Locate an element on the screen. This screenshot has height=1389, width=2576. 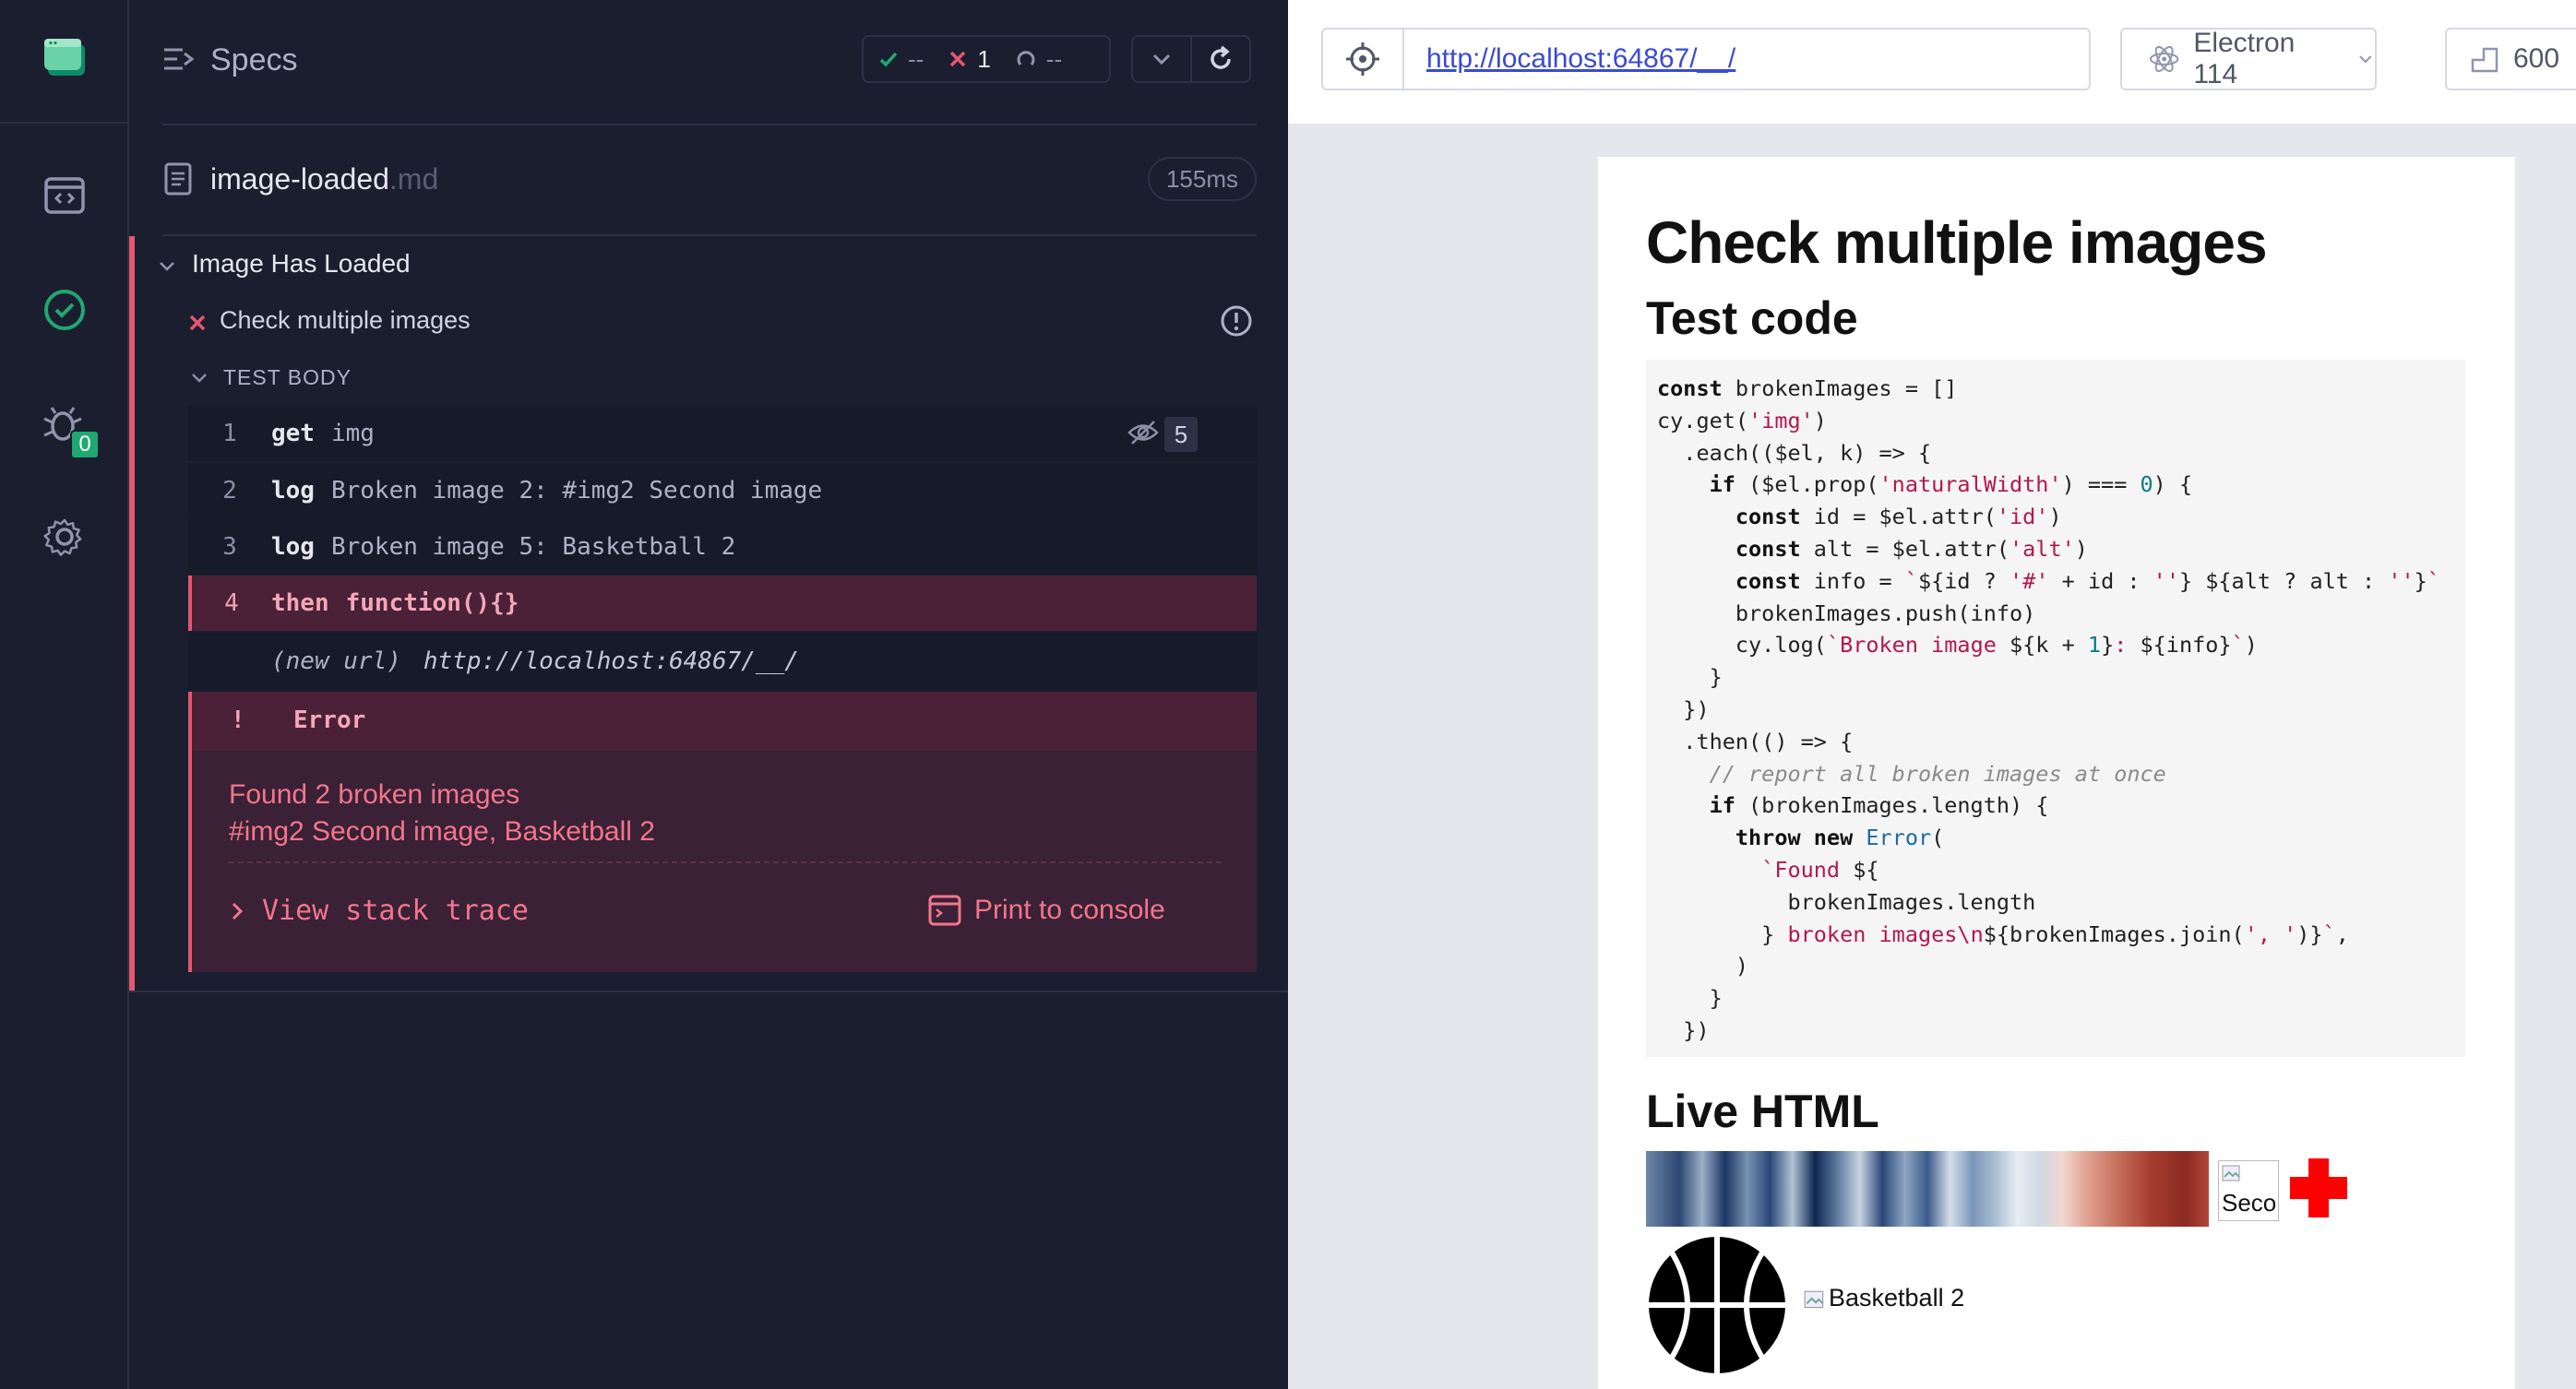
collapse-all-button is located at coordinates (1161, 59).